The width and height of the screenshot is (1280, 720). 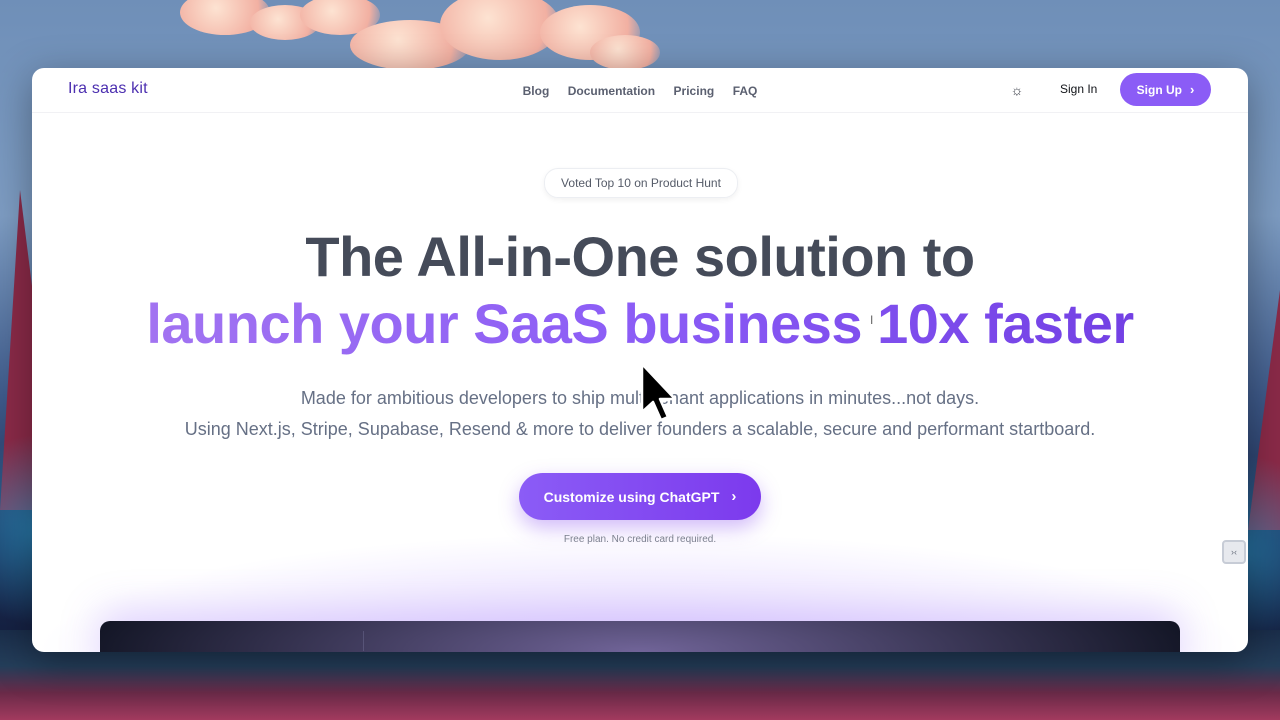 What do you see at coordinates (363, 641) in the screenshot?
I see `preview-divider` at bounding box center [363, 641].